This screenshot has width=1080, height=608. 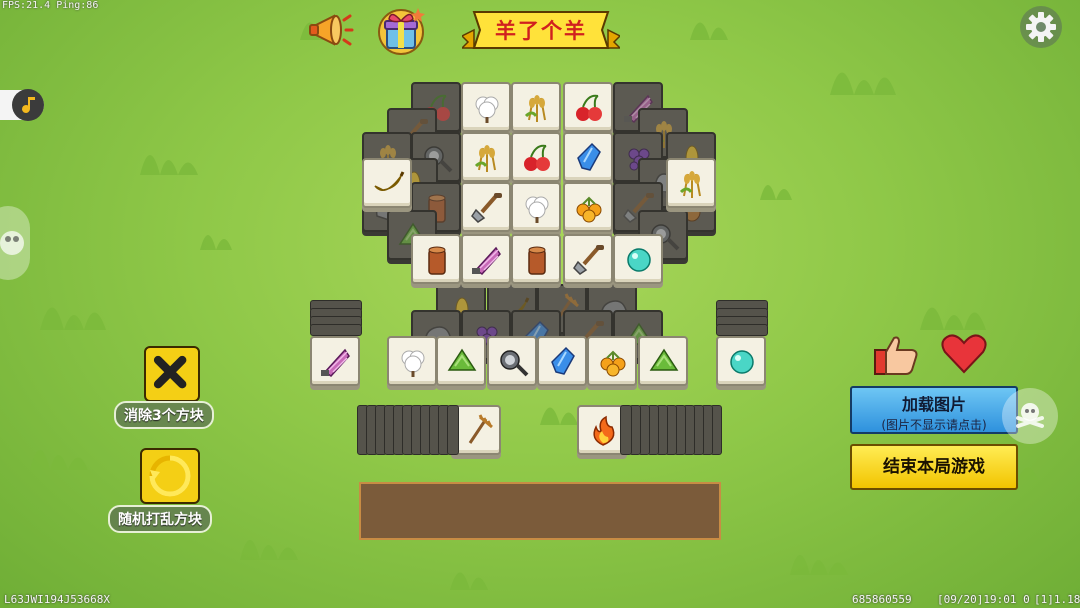 What do you see at coordinates (336, 343) in the screenshot?
I see `left-stack` at bounding box center [336, 343].